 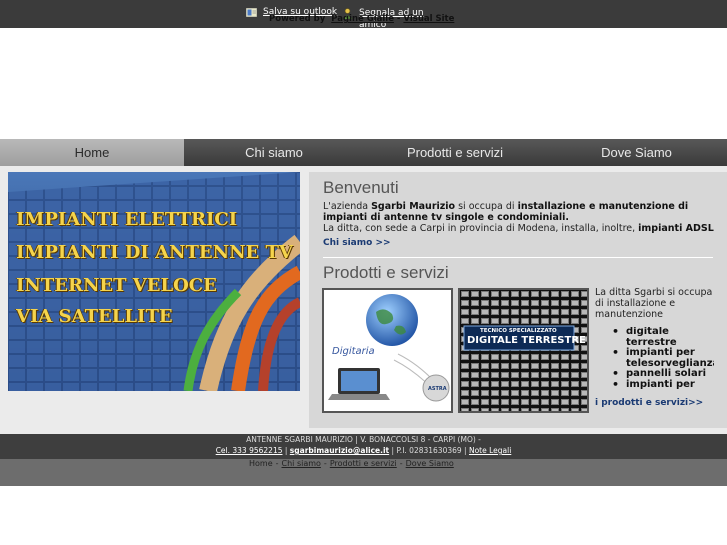 What do you see at coordinates (127, 219) in the screenshot?
I see `hero-line-1: IMPIANTI ELETTRICI` at bounding box center [127, 219].